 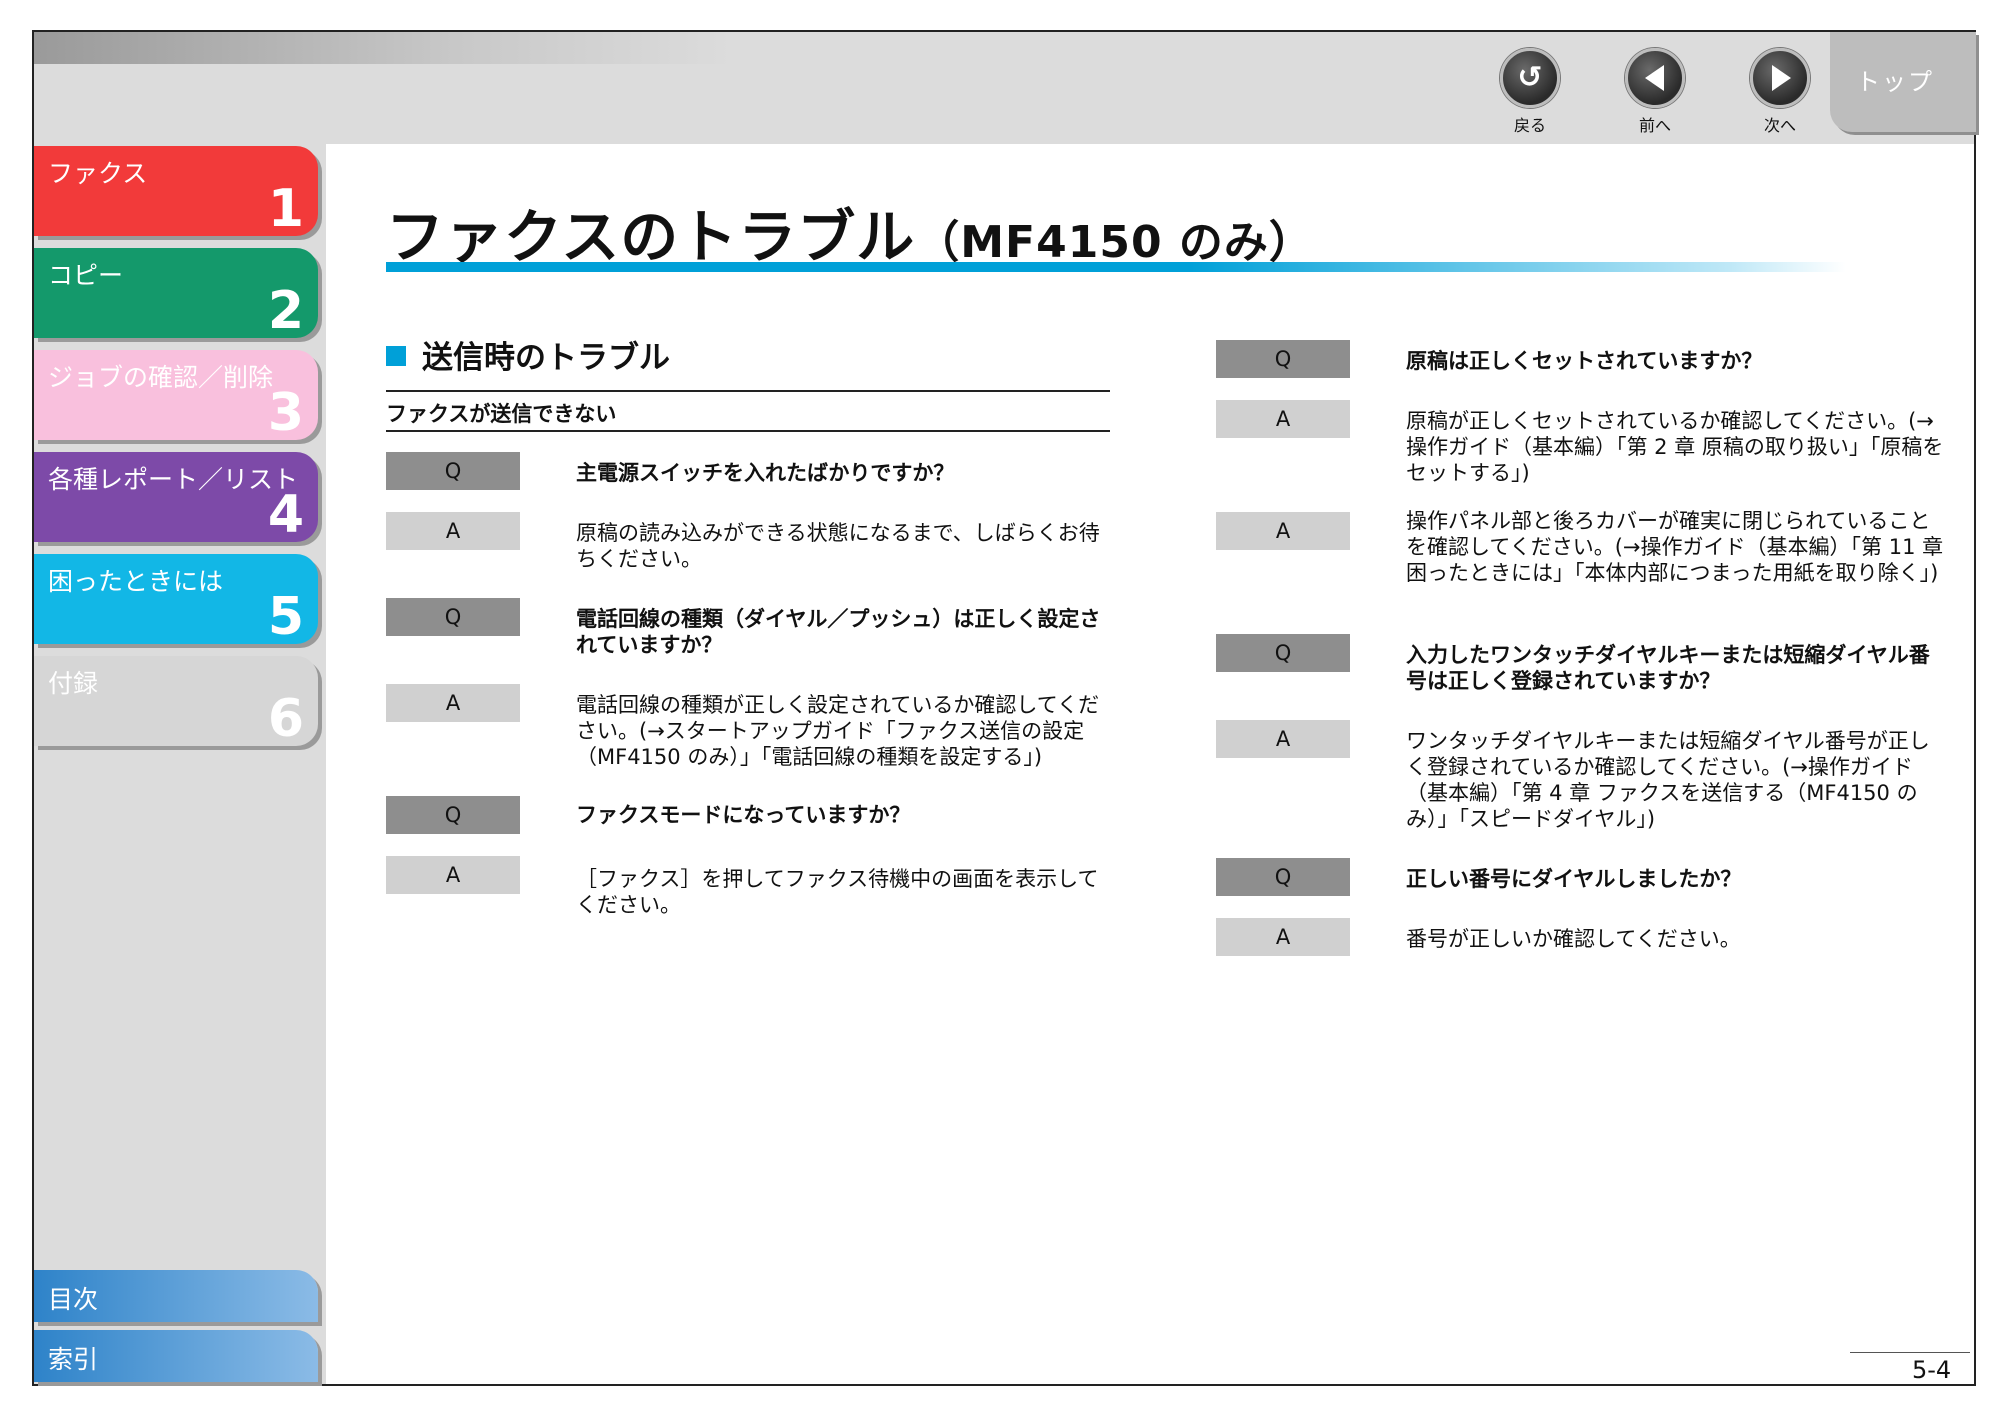 I want to click on toolbar-gradient, so click(x=384, y=48).